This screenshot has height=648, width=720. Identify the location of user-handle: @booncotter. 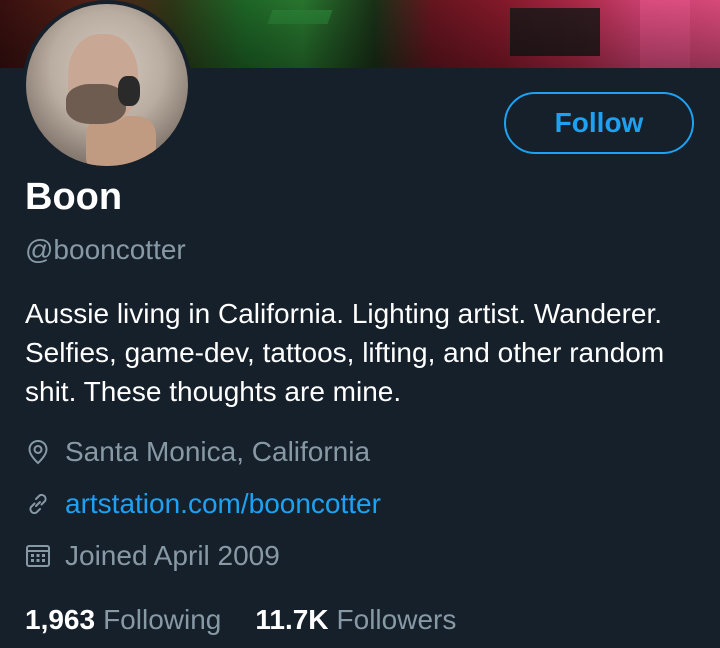
(105, 249).